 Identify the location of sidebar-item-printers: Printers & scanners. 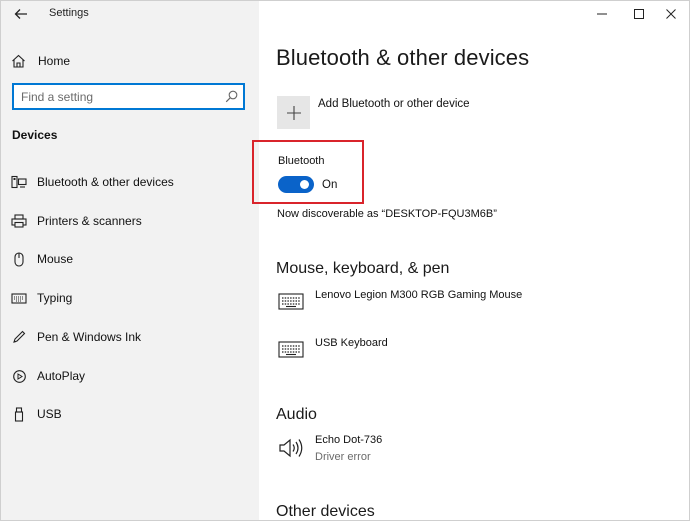
(130, 221).